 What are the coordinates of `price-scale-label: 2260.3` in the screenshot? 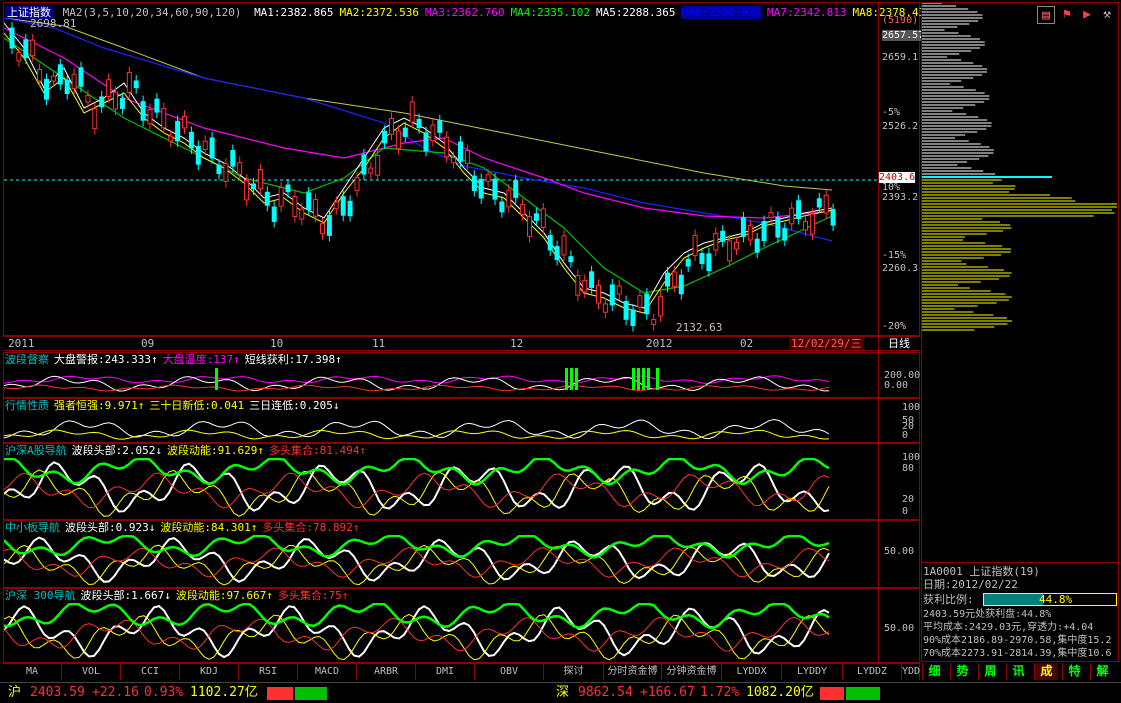 It's located at (900, 268).